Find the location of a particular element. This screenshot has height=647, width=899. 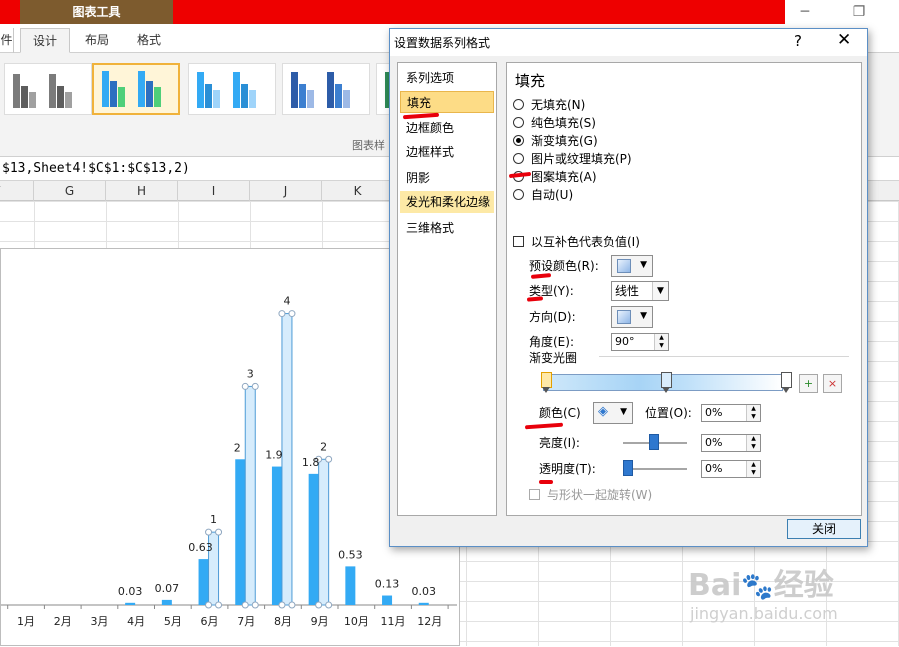

color-picker-button: ◈ ▼ is located at coordinates (613, 413).